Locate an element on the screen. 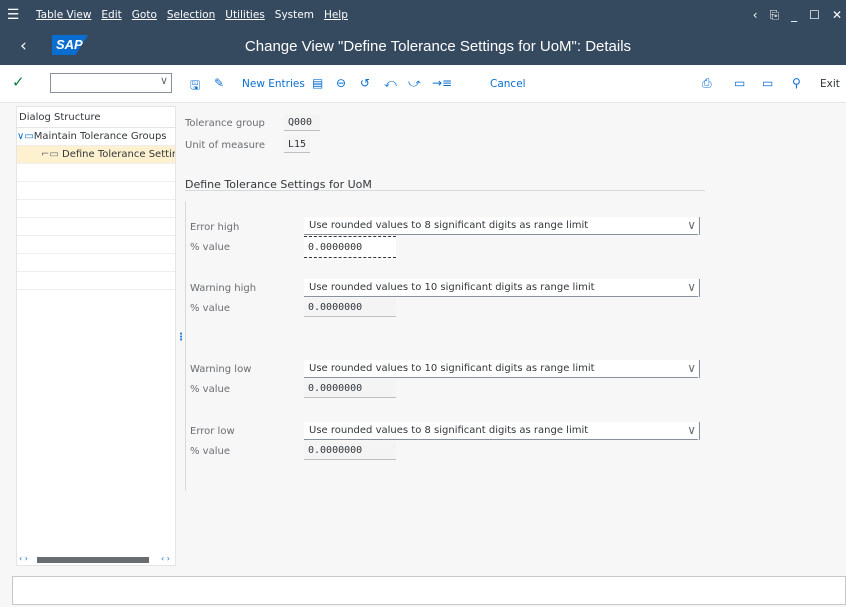 Image resolution: width=846 pixels, height=607 pixels. select-icon: →≡ is located at coordinates (442, 83).